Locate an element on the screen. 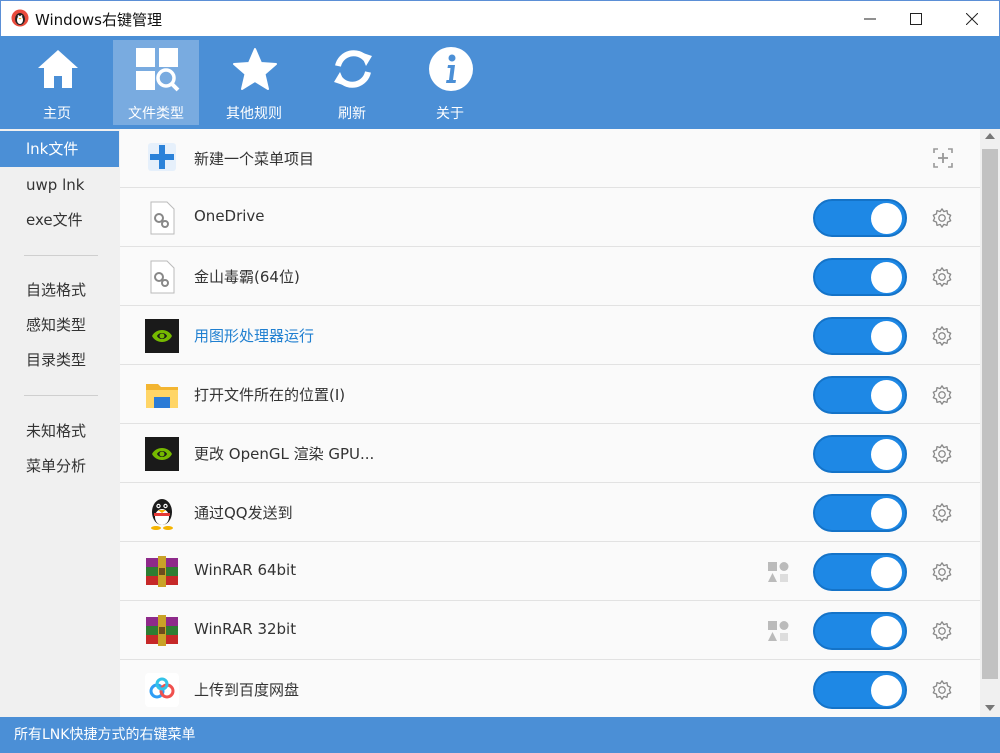 The height and width of the screenshot is (753, 1000). home-icon is located at coordinates (58, 69).